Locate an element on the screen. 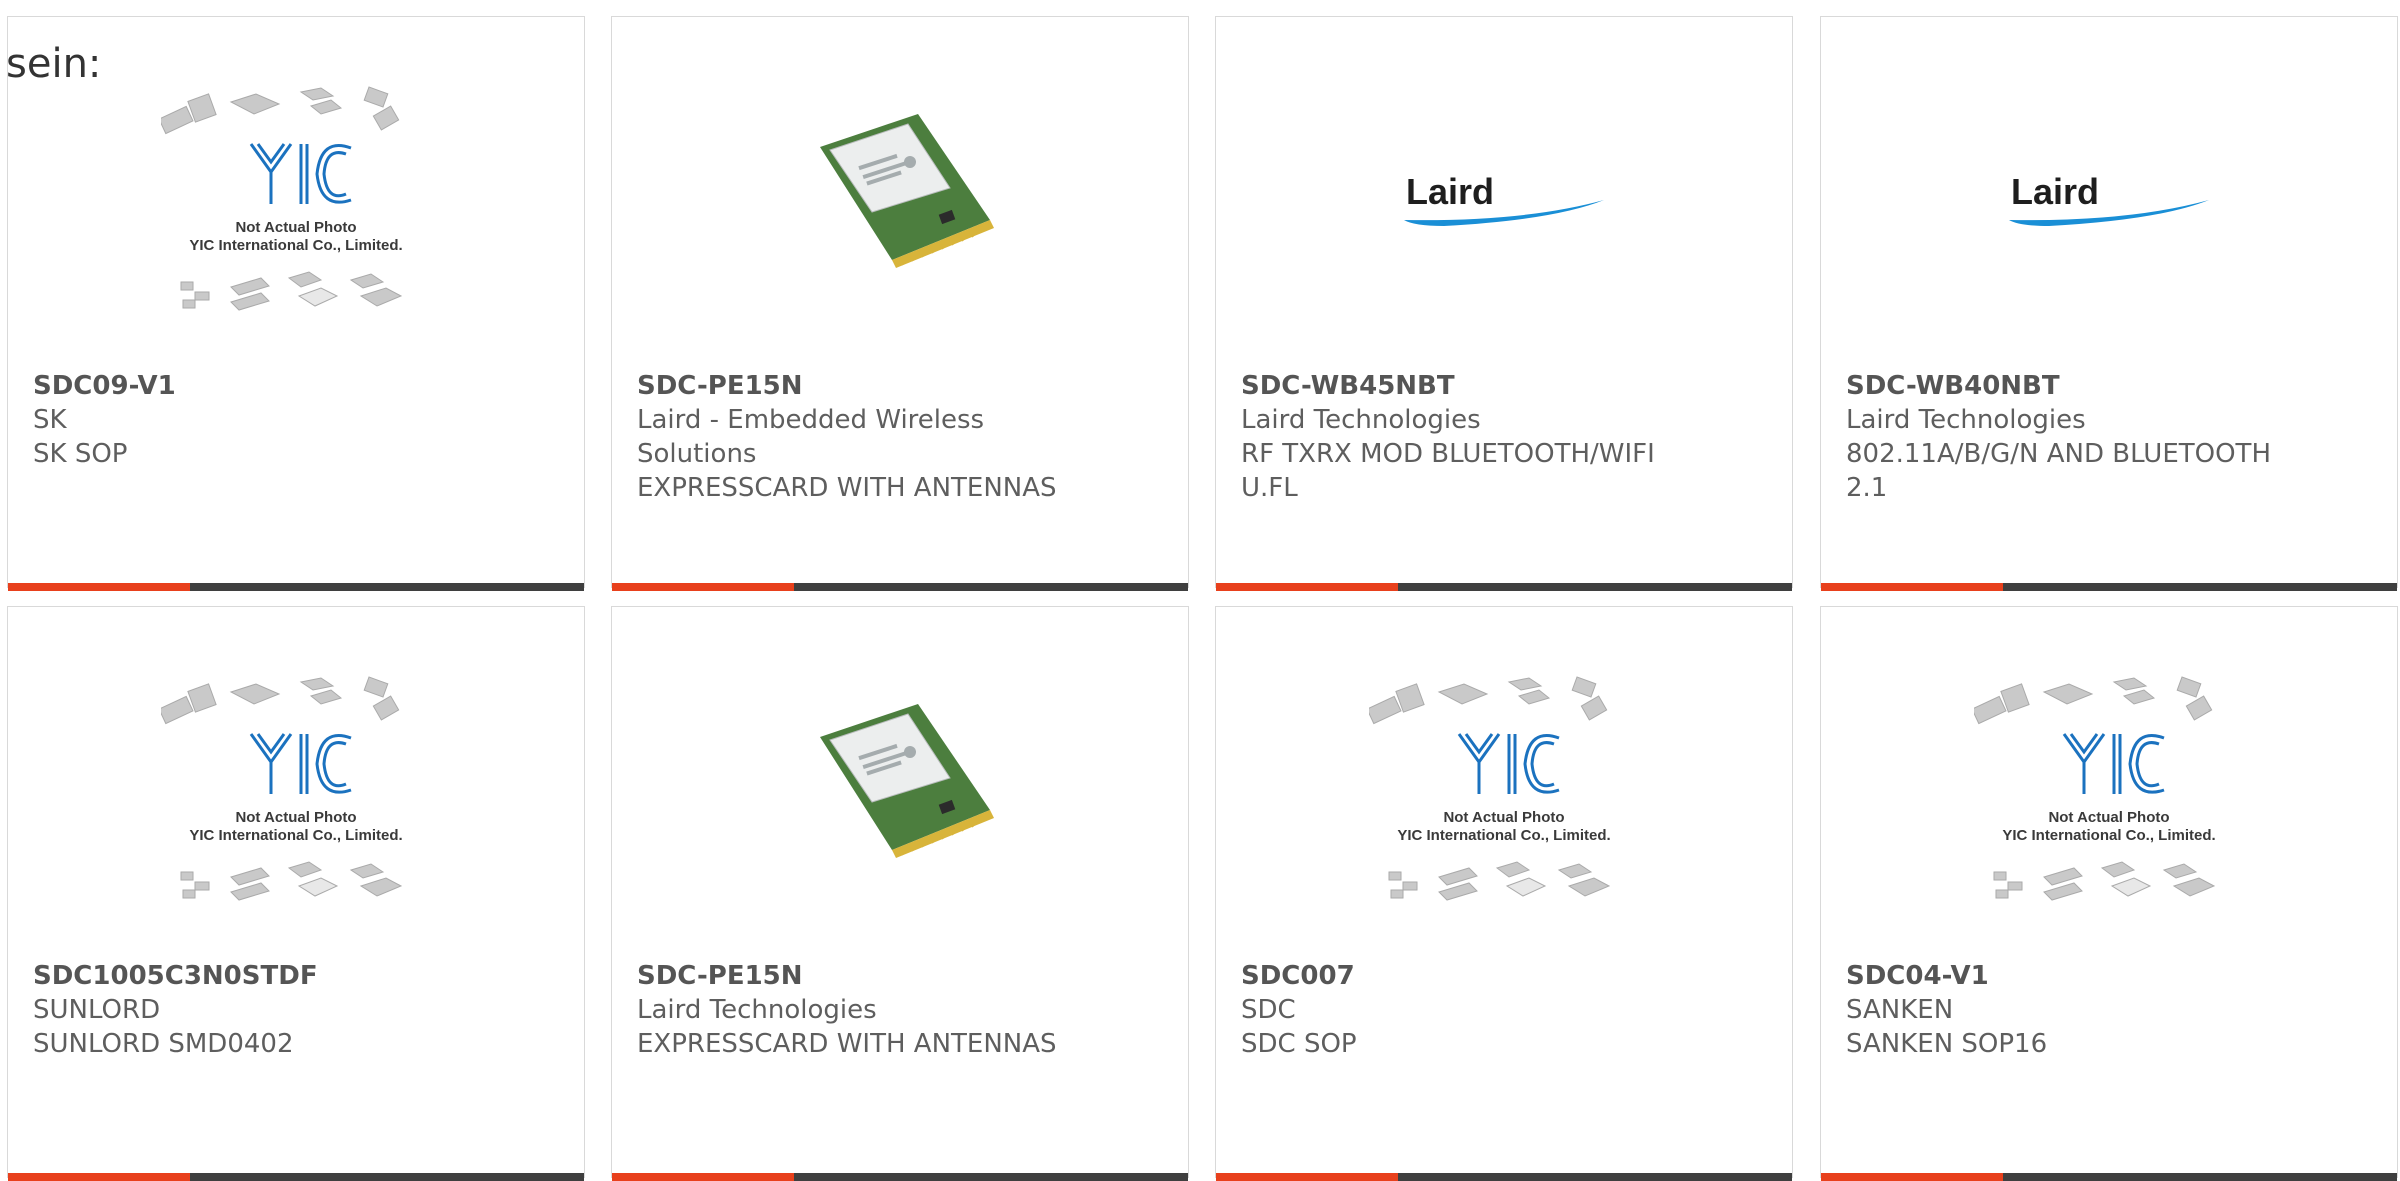  manufacturer-text: SUNLORD is located at coordinates (97, 1010).